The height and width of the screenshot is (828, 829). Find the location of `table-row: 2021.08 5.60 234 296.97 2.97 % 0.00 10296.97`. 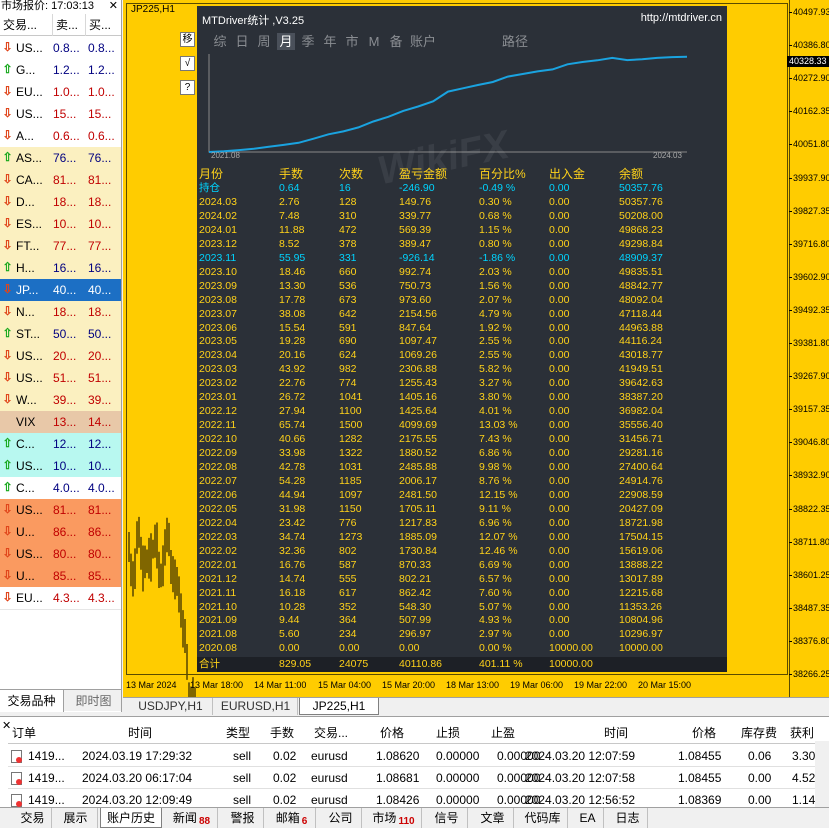

table-row: 2021.08 5.60 234 296.97 2.97 % 0.00 10296.97 is located at coordinates (462, 634).